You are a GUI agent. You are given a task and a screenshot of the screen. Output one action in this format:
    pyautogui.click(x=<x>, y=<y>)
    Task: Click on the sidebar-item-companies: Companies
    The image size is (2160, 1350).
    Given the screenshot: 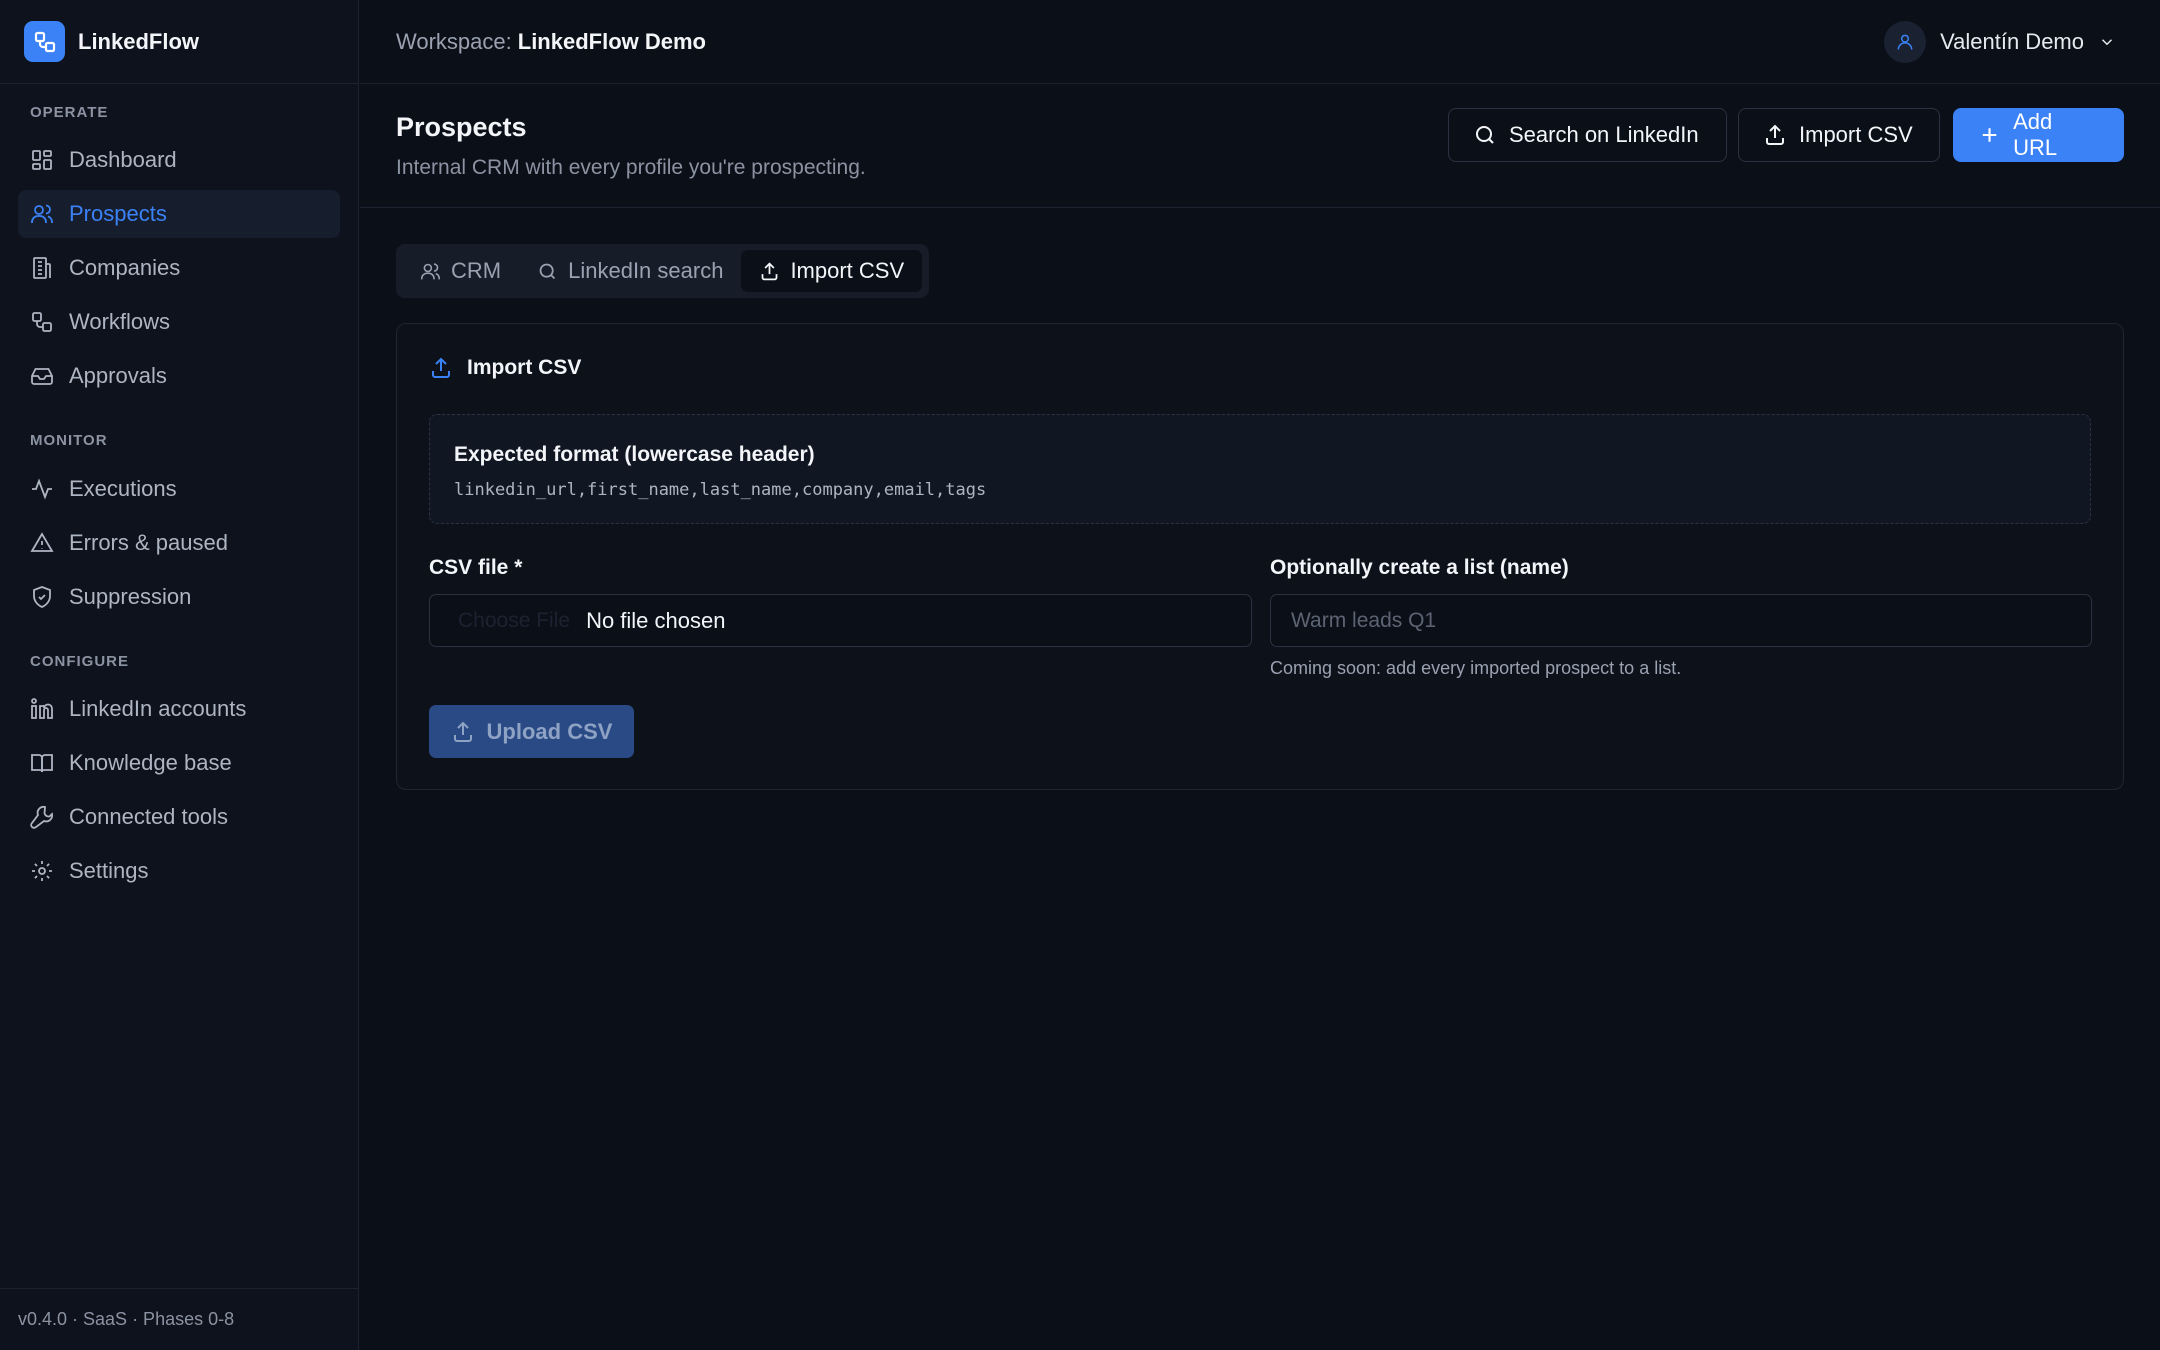 What is the action you would take?
    pyautogui.click(x=179, y=268)
    